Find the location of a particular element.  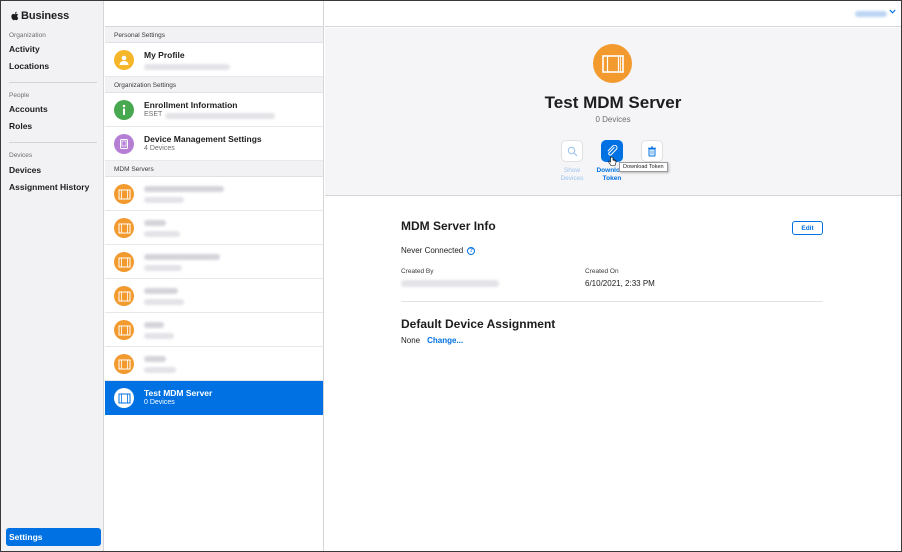

created-on-label: Created On is located at coordinates (602, 271).